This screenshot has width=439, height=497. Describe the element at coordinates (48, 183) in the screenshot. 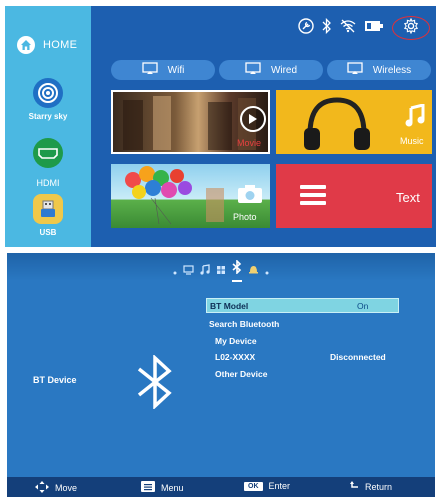

I see `sidebar-item-label: HDMI` at that location.